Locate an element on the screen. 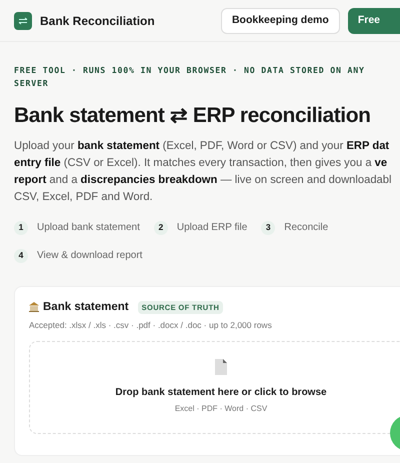  demo-button: Bookkeeping demo is located at coordinates (280, 21).